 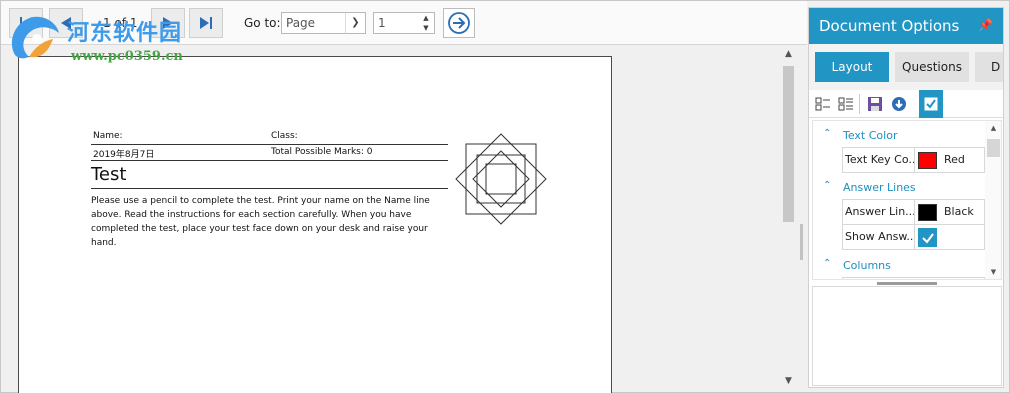 What do you see at coordinates (108, 136) in the screenshot?
I see `name-label: Name:` at bounding box center [108, 136].